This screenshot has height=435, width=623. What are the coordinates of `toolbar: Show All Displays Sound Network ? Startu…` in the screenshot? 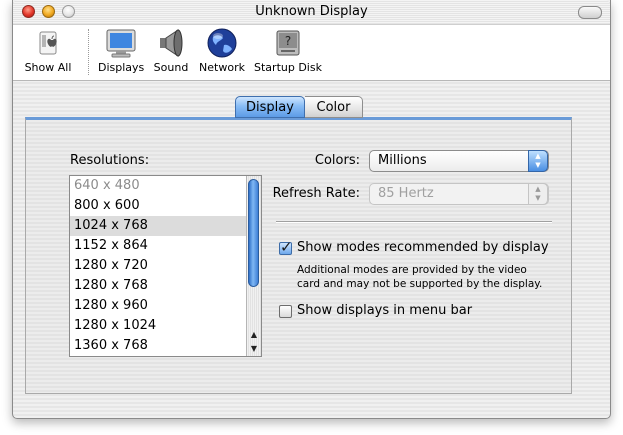 It's located at (311, 53).